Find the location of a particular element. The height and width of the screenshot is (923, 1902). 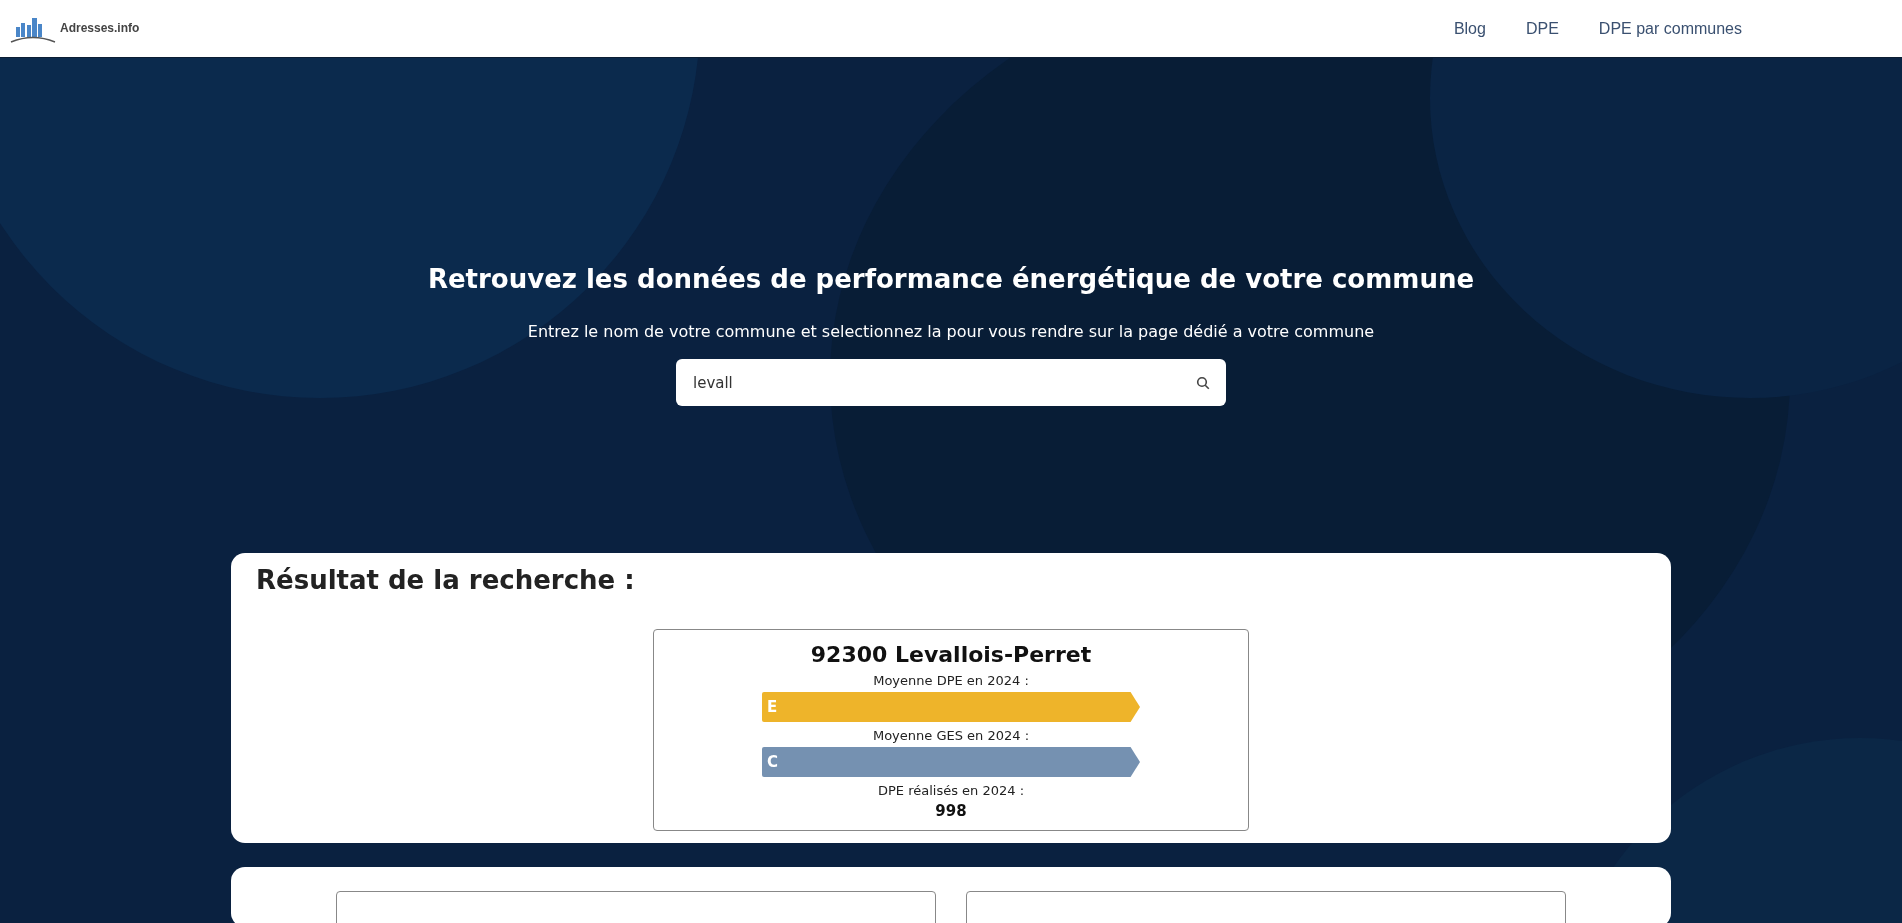

nav-link: DPE is located at coordinates (1542, 28).